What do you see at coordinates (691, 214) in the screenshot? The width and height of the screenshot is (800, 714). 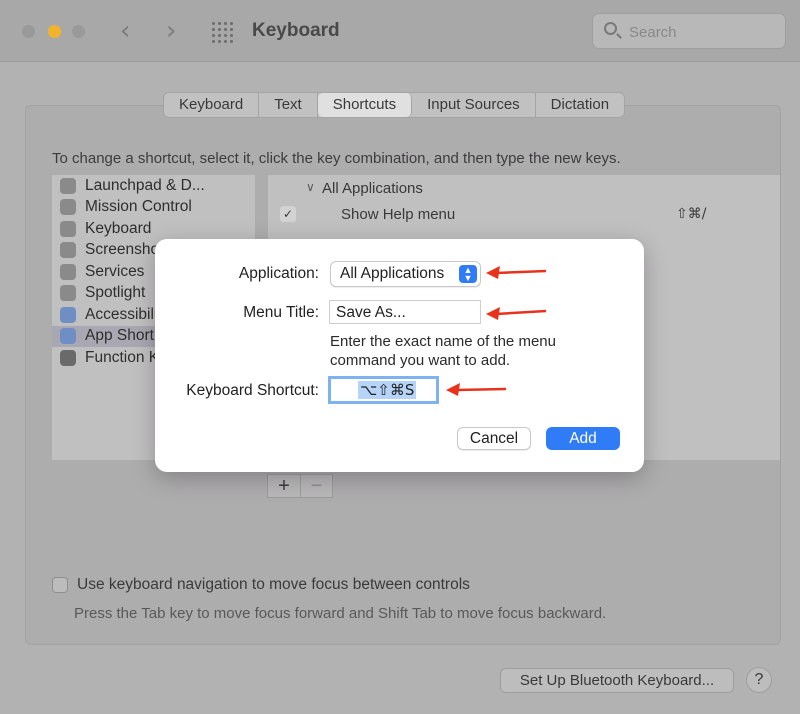 I see `shortcut-item-keys: ⇧⌘/` at bounding box center [691, 214].